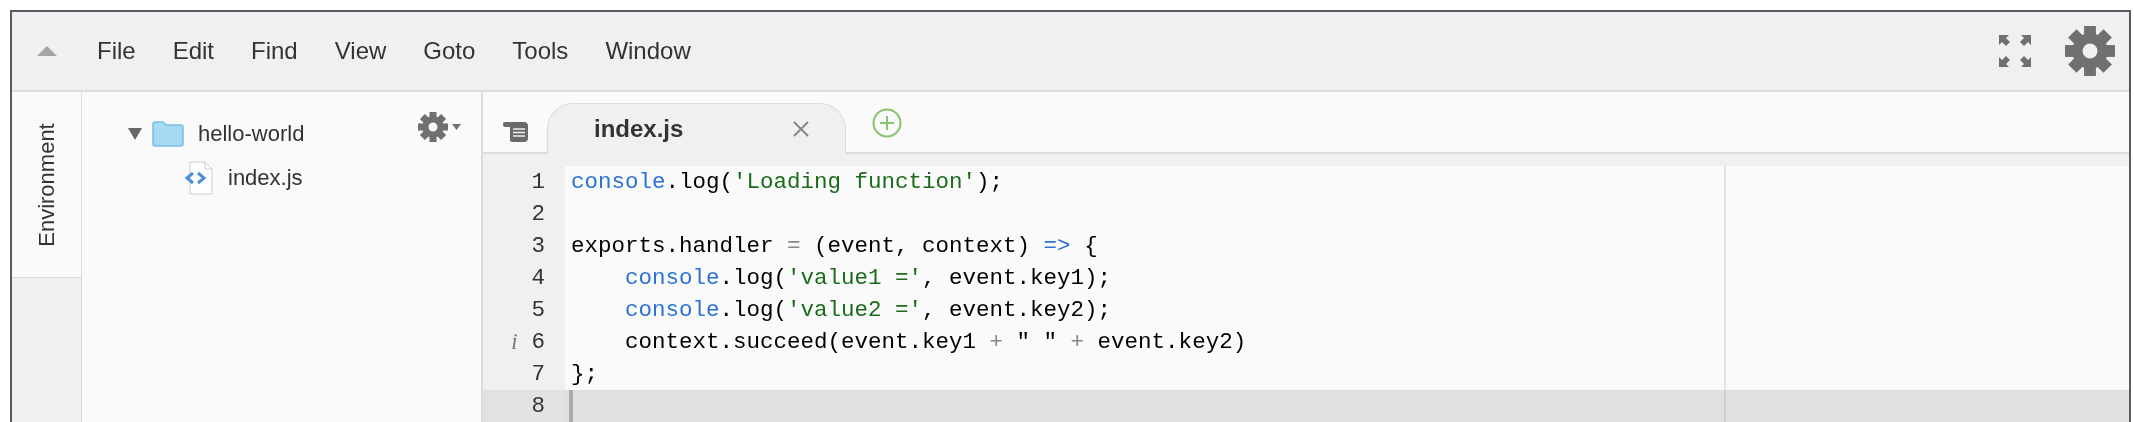 This screenshot has height=422, width=2134. Describe the element at coordinates (193, 51) in the screenshot. I see `menu-item: Edit` at that location.